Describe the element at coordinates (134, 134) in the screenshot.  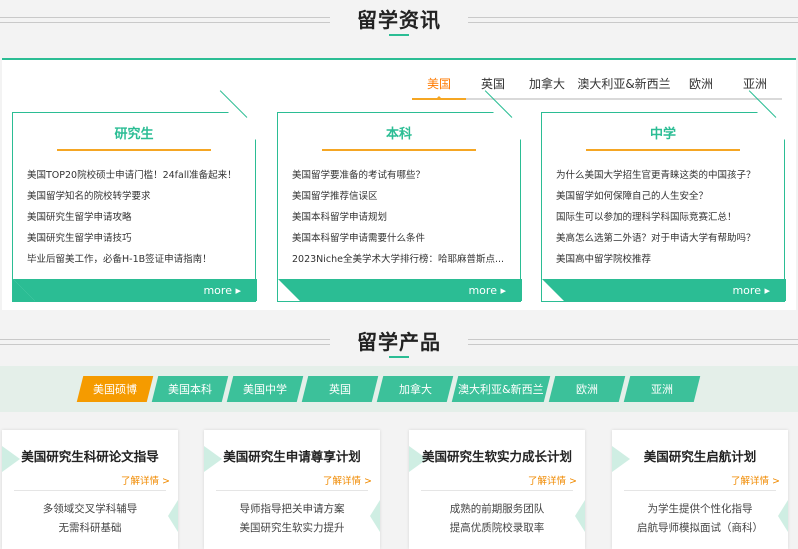
I see `card-title: 研究生` at that location.